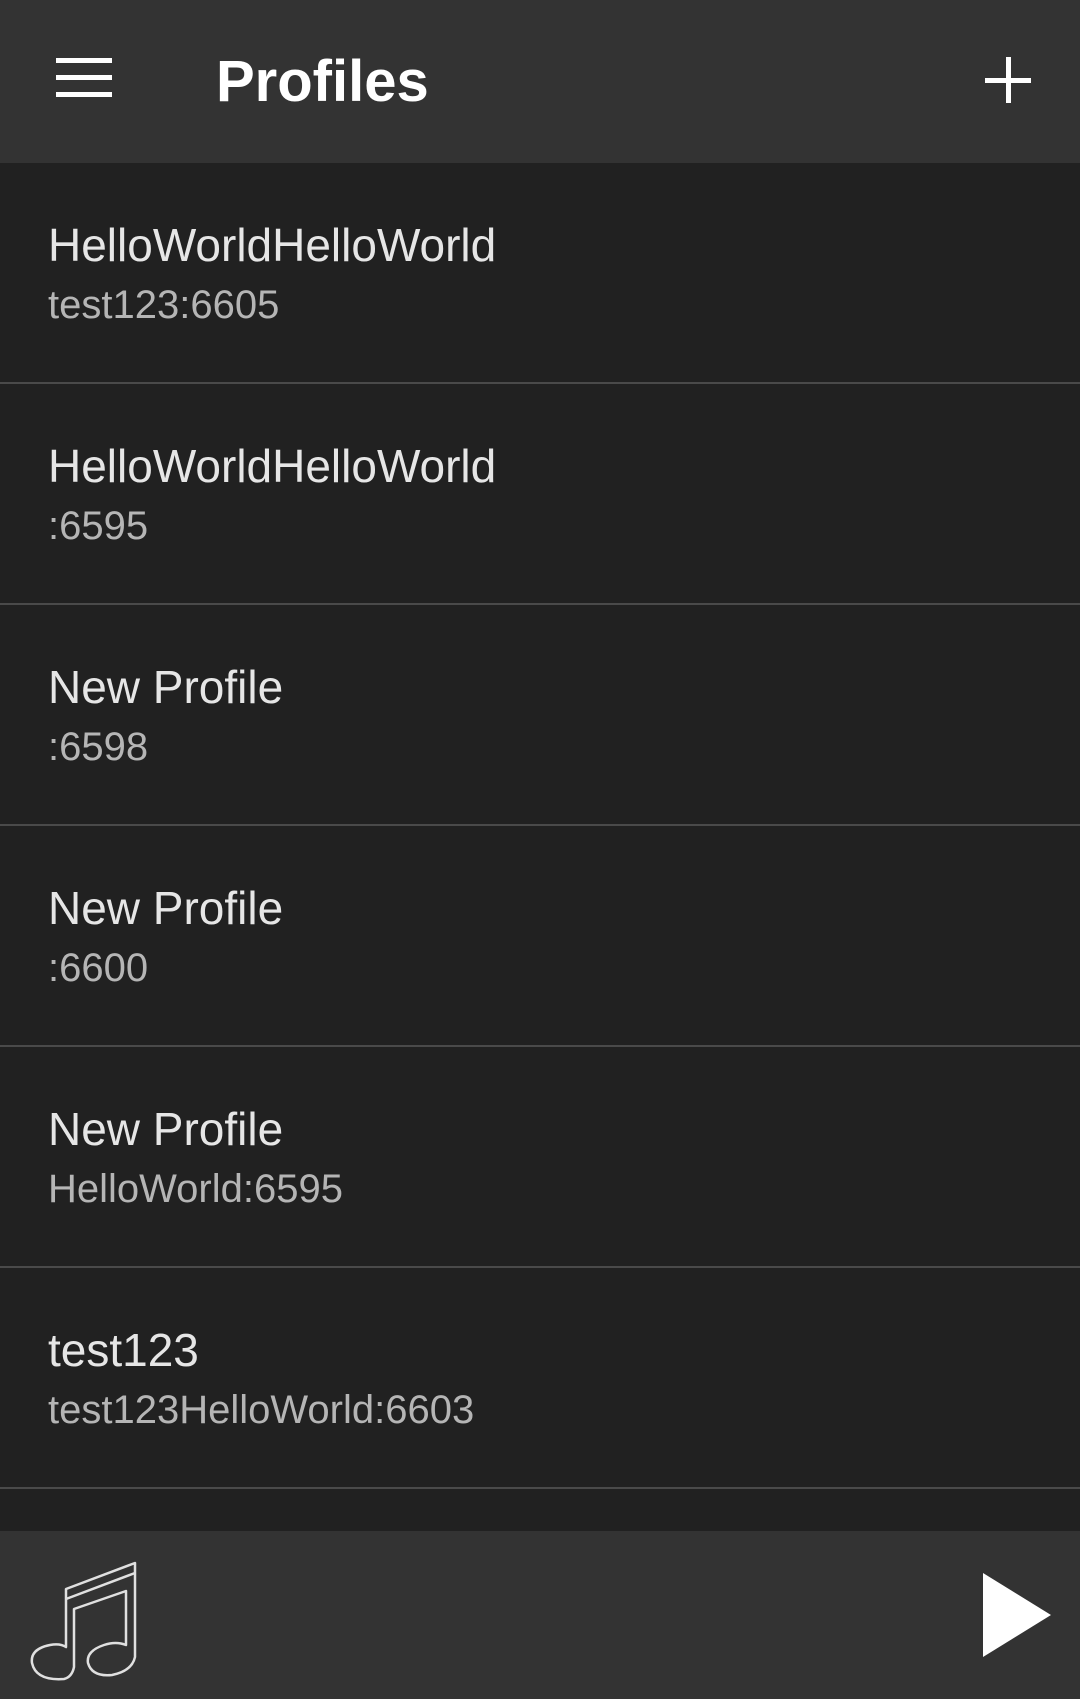 This screenshot has width=1080, height=1699. Describe the element at coordinates (540, 936) in the screenshot. I see `list-item: New Profile :6600` at that location.